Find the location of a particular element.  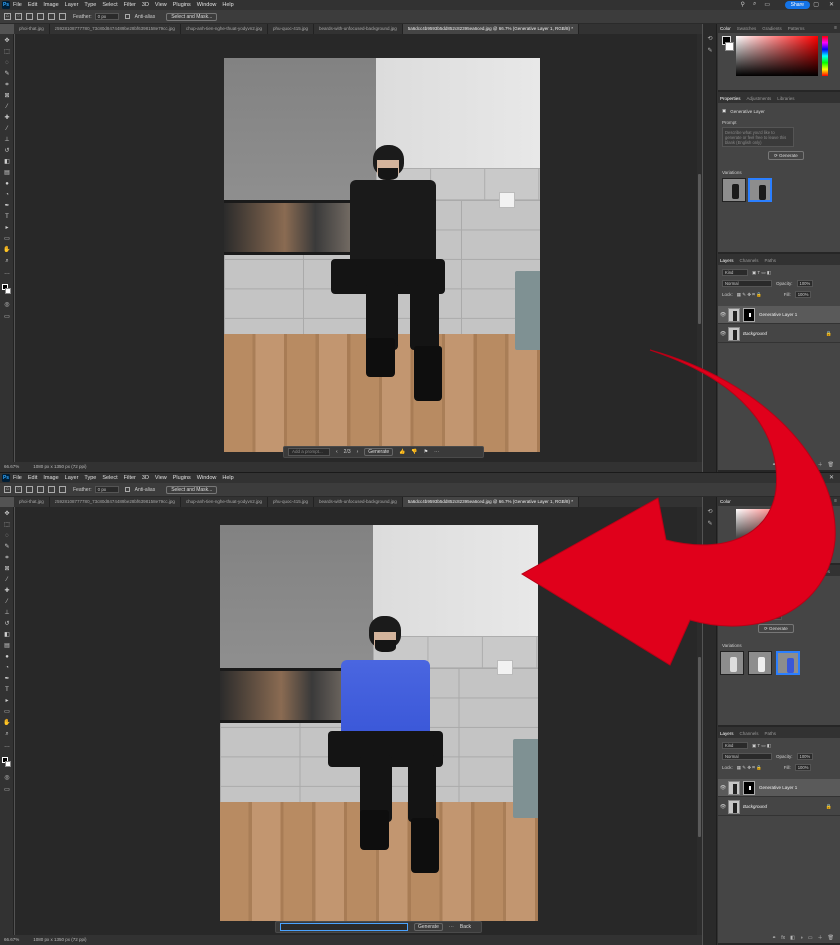

menu-plugins: Plugins is located at coordinates (182, 5).